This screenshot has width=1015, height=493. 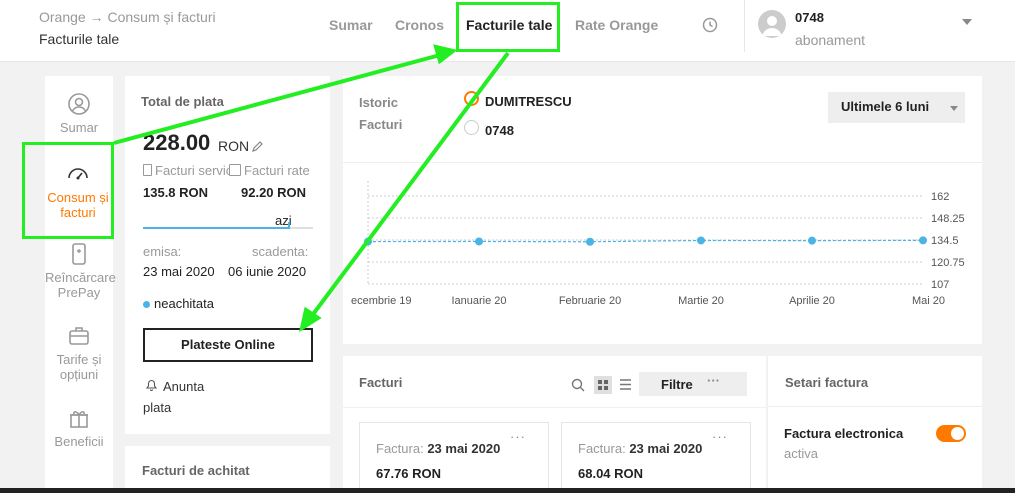 What do you see at coordinates (186, 170) in the screenshot?
I see `services-label: Facturi servicii` at bounding box center [186, 170].